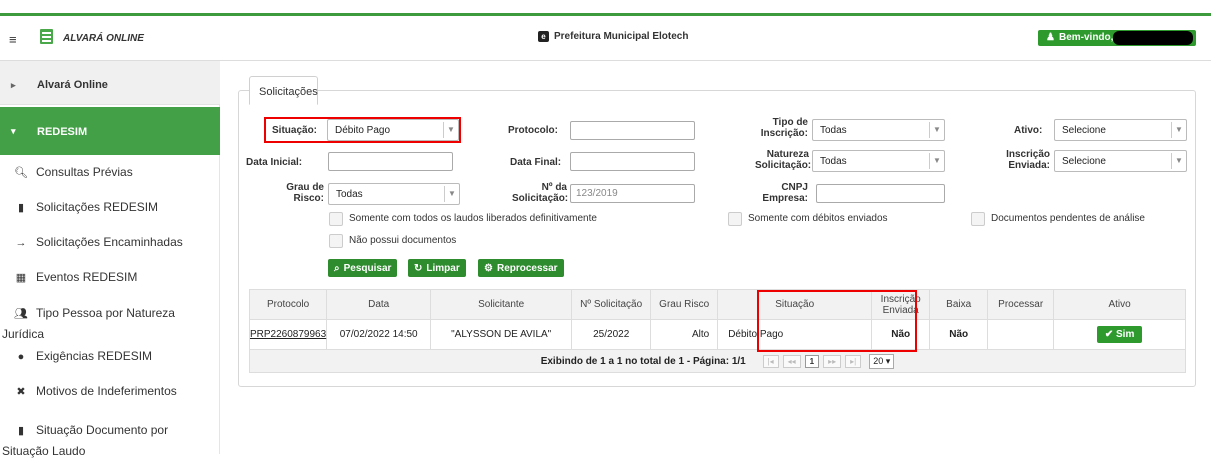 The image size is (1211, 459). What do you see at coordinates (393, 130) in the screenshot?
I see `situacao-select: Débito Pago ▼` at bounding box center [393, 130].